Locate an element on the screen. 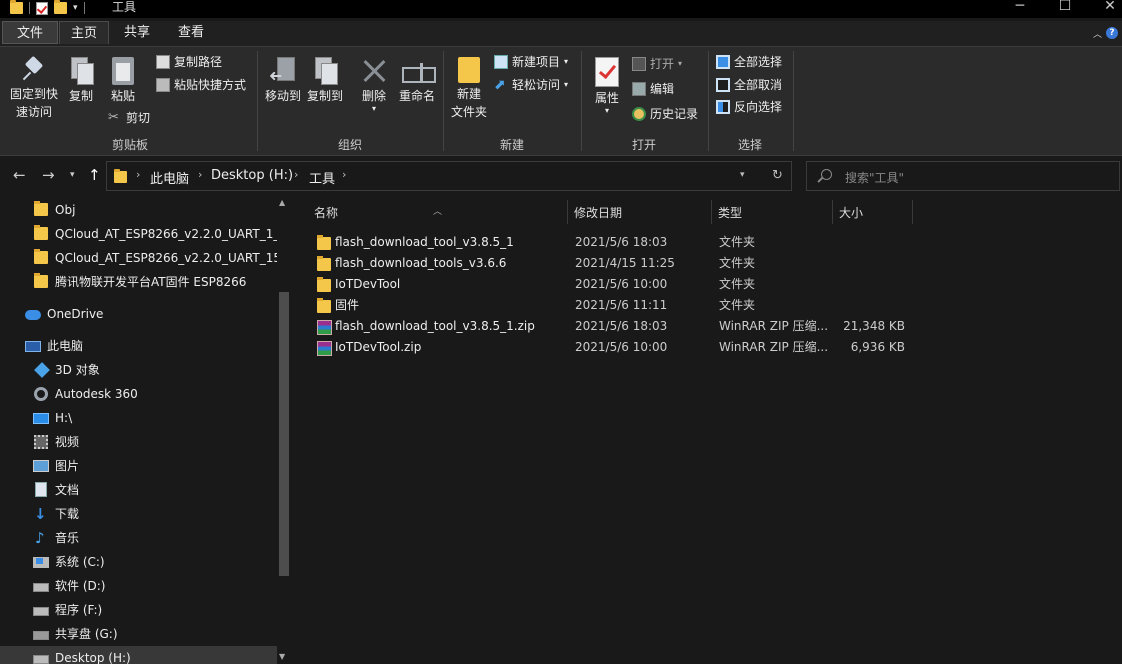  nav-item-this-pc: 此电脑 is located at coordinates (138, 346).